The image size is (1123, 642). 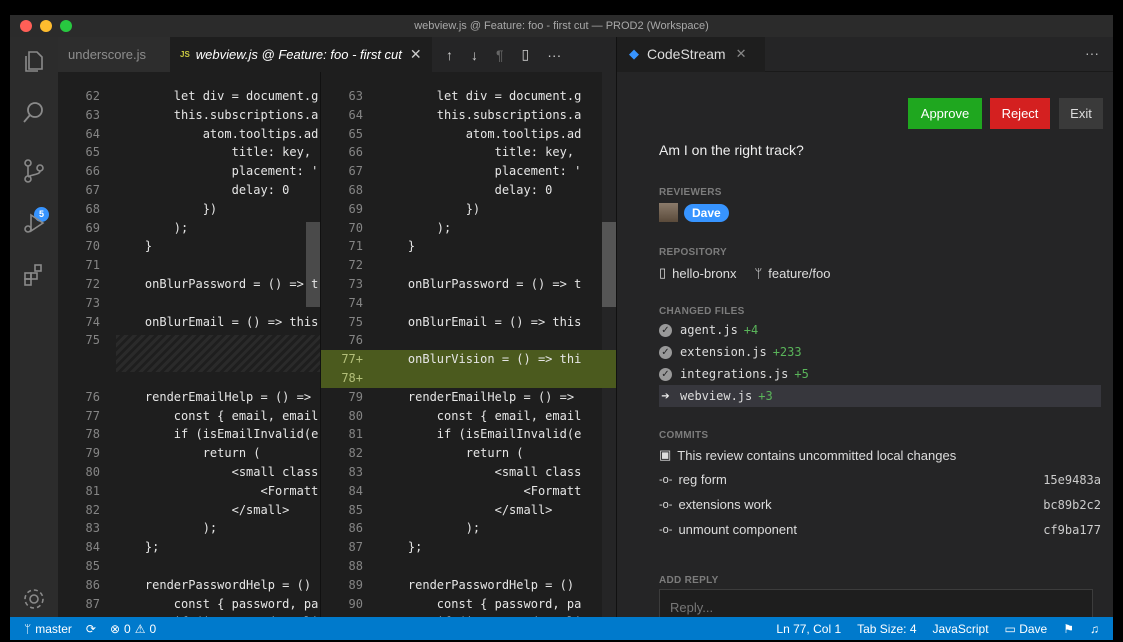 What do you see at coordinates (706, 212) in the screenshot?
I see `reviewer-pill: Dave` at bounding box center [706, 212].